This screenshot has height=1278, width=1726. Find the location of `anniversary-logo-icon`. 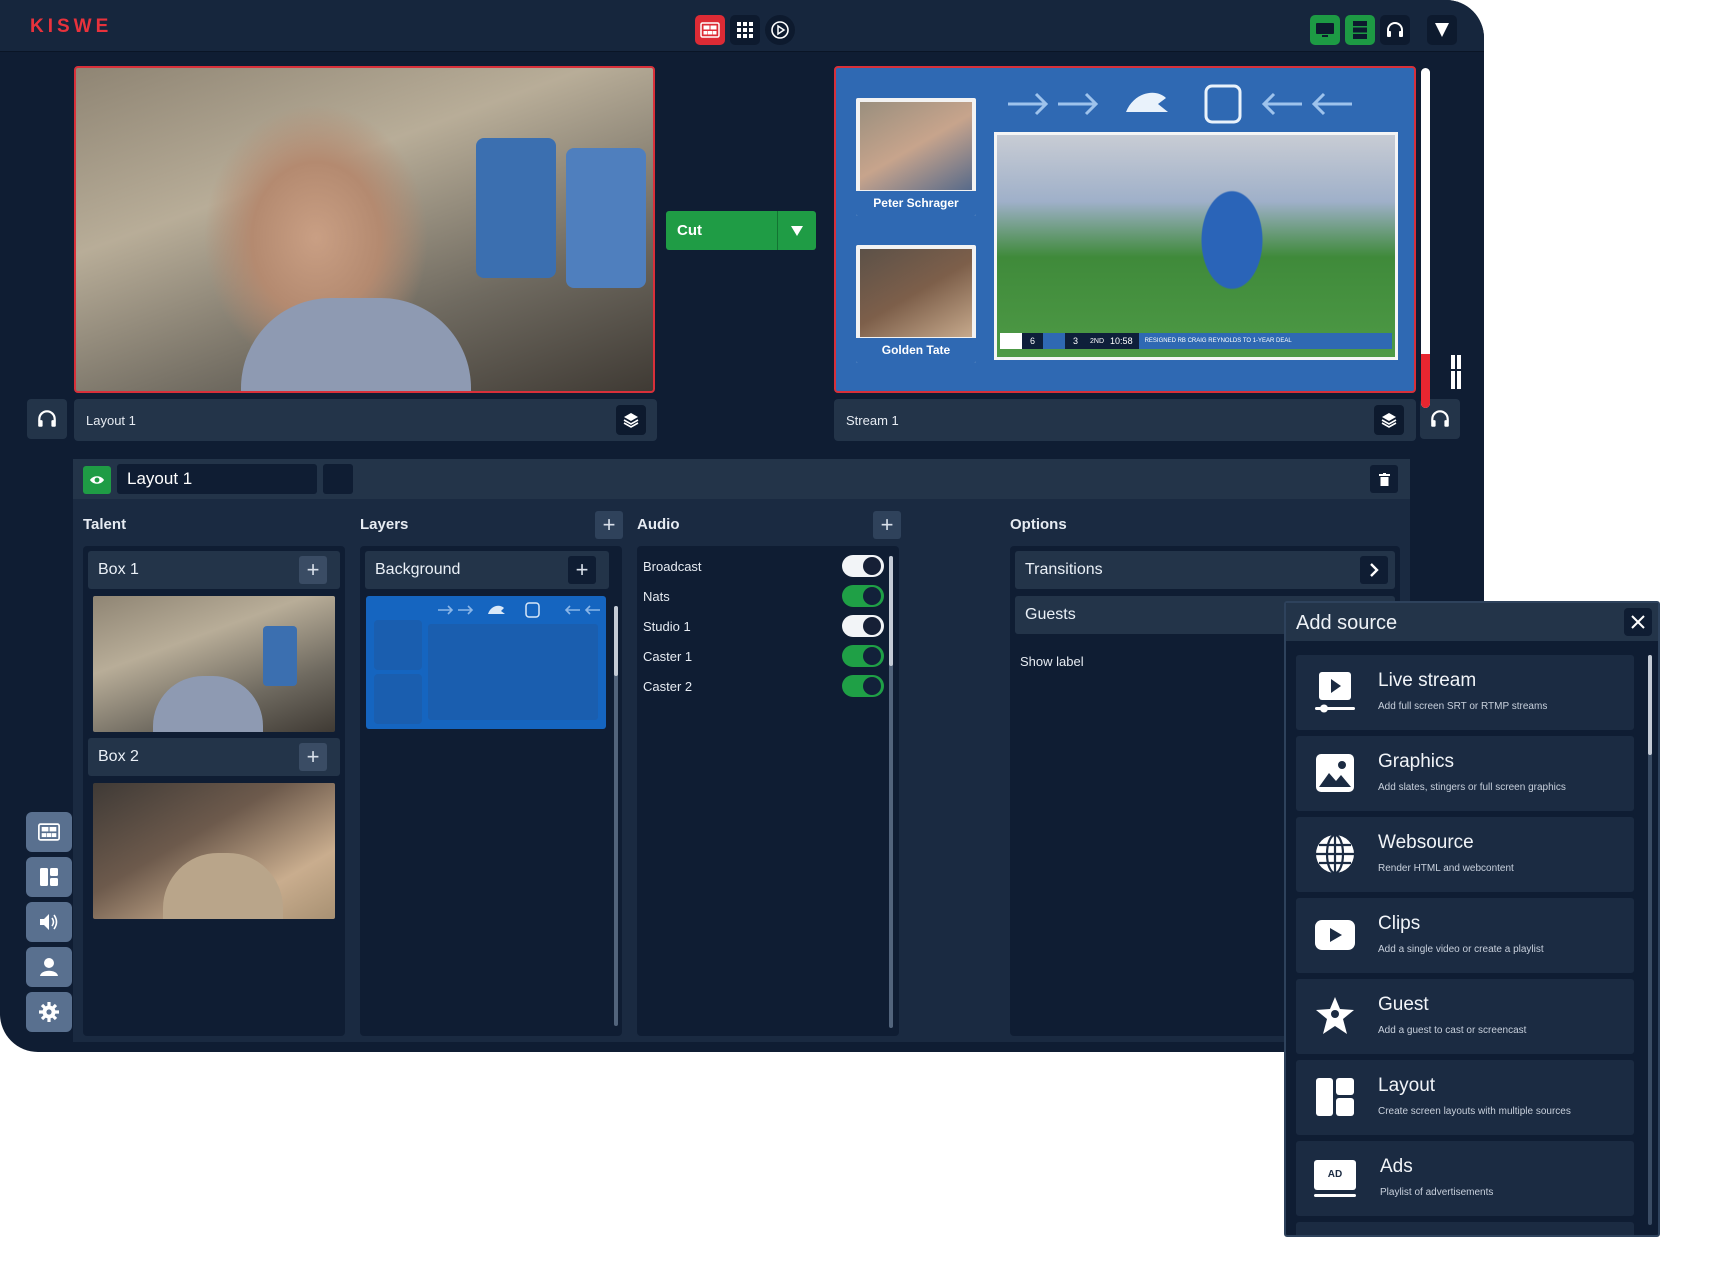

anniversary-logo-icon is located at coordinates (1223, 104).